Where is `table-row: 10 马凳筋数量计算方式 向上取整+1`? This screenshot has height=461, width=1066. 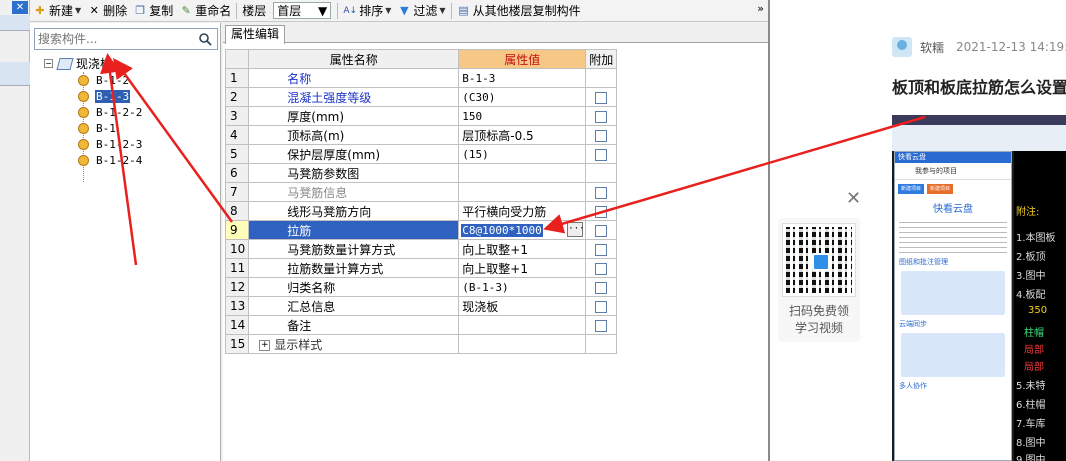
table-row: 10 马凳筋数量计算方式 向上取整+1 is located at coordinates (421, 249).